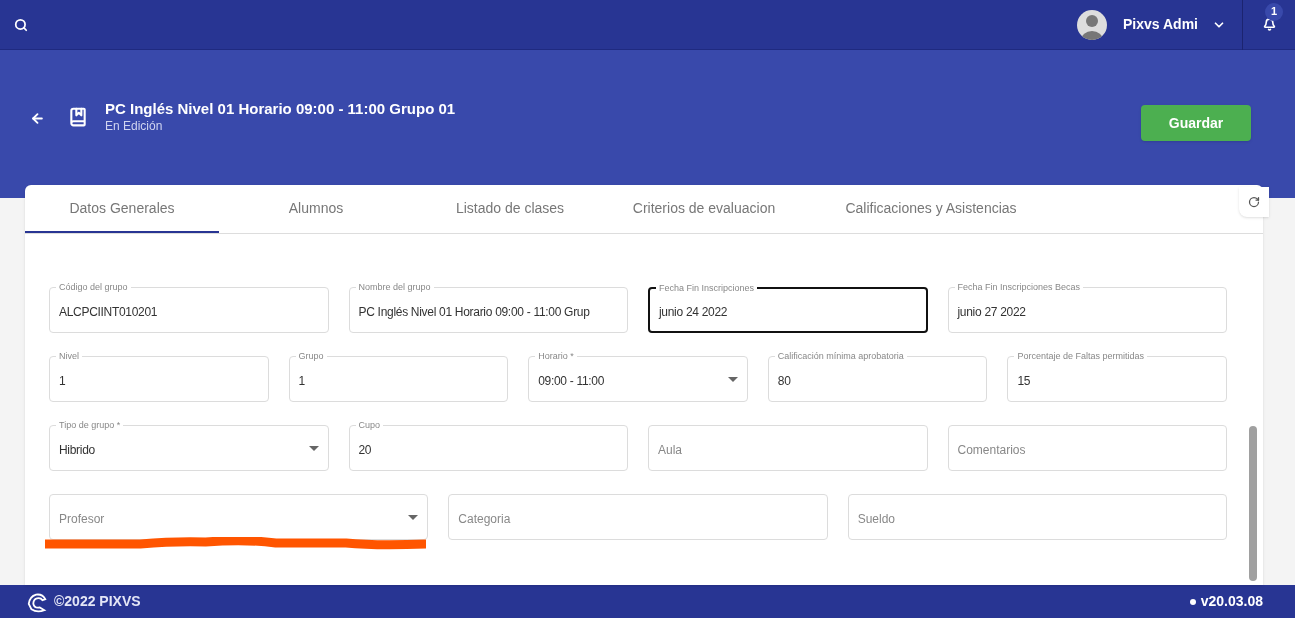 The image size is (1295, 618). Describe the element at coordinates (134, 126) in the screenshot. I see `page-subtitle: En Edición` at that location.